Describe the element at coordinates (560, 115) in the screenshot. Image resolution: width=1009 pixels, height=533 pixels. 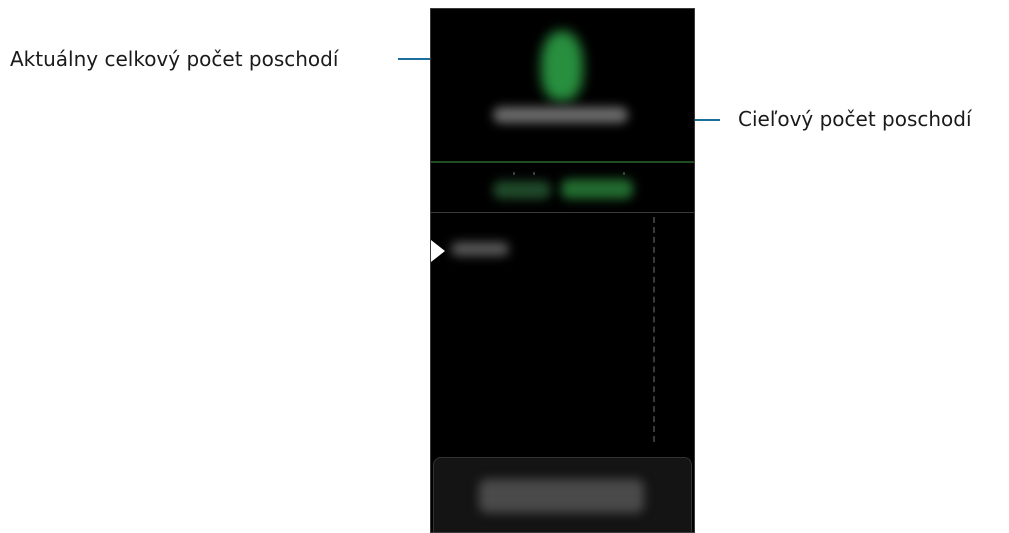
I see `target-floors-value` at that location.